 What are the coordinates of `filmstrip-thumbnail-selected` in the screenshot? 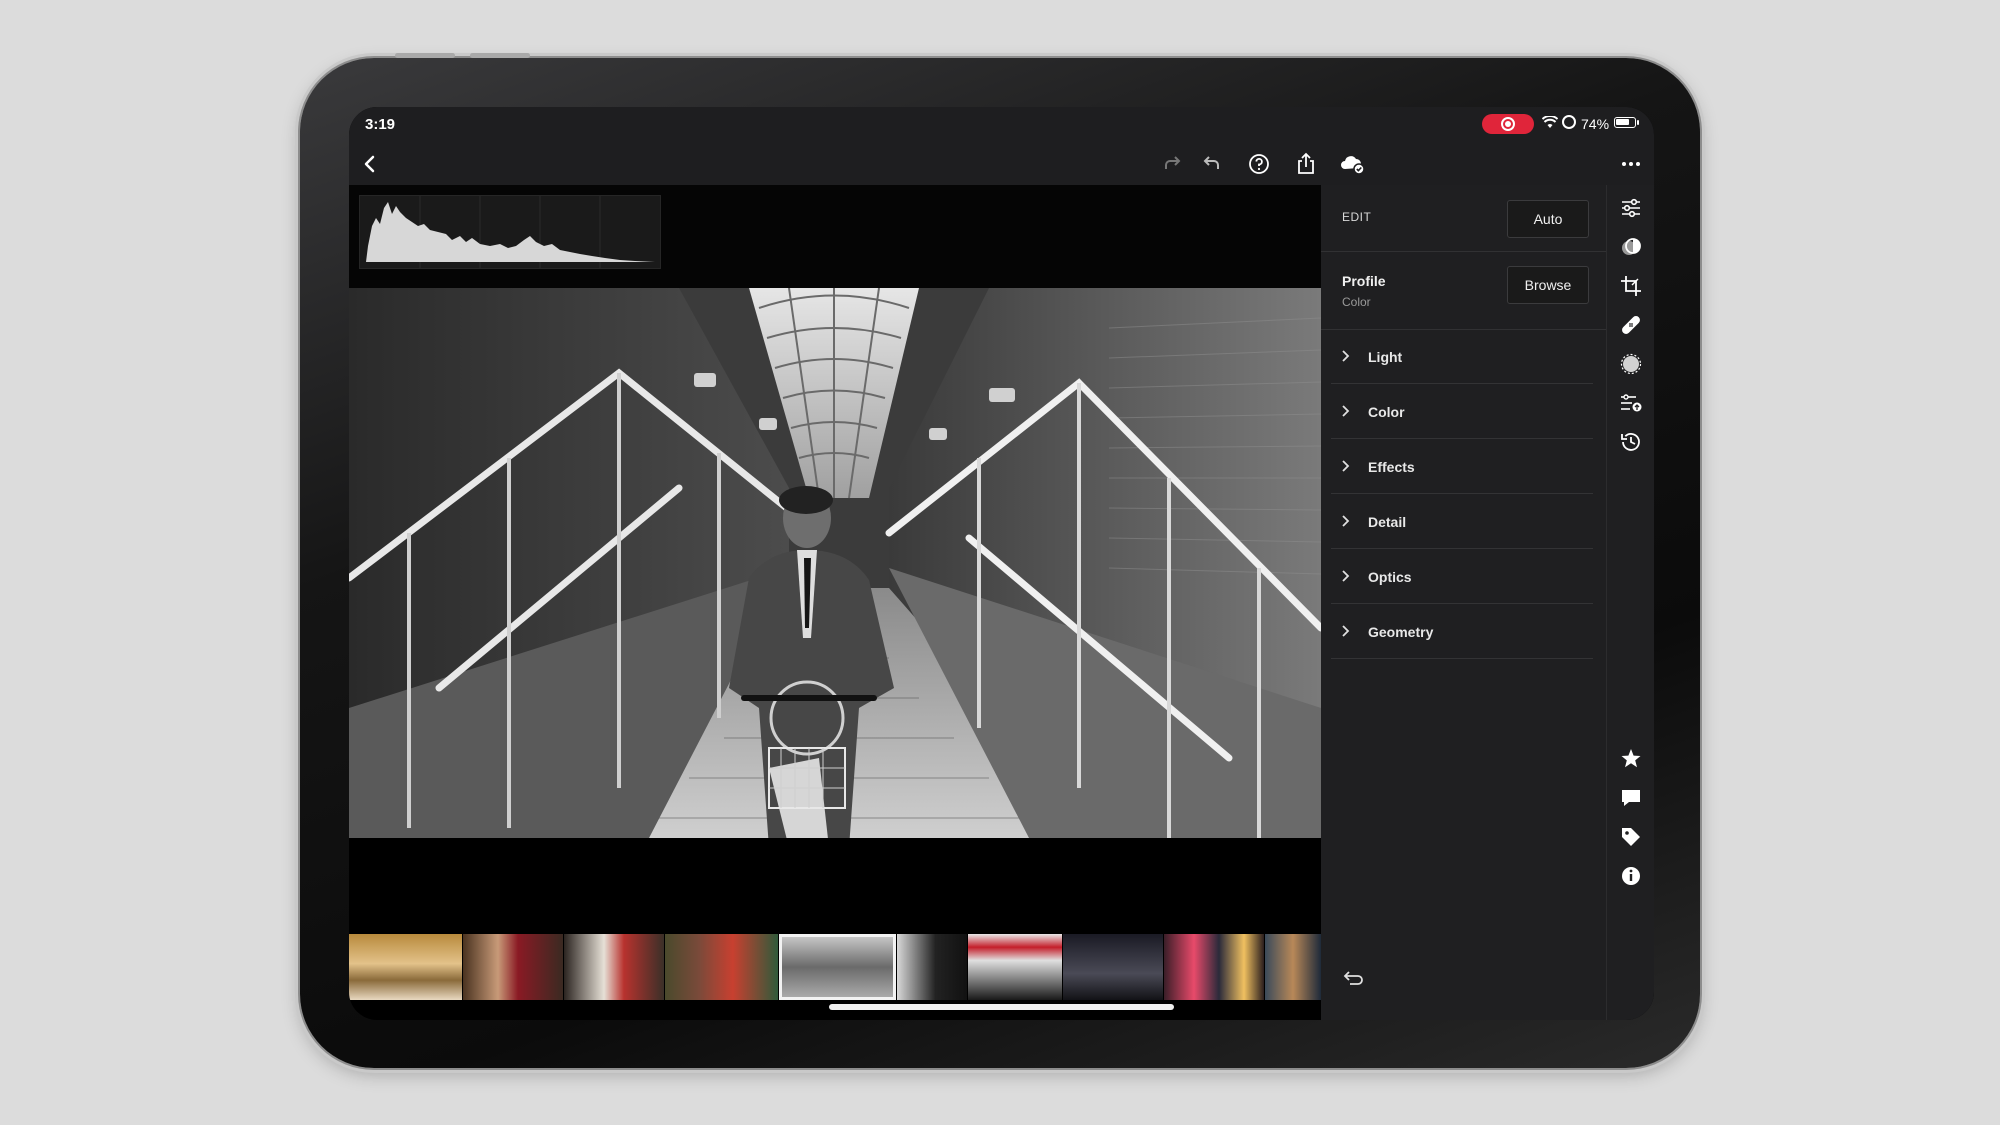 It's located at (837, 967).